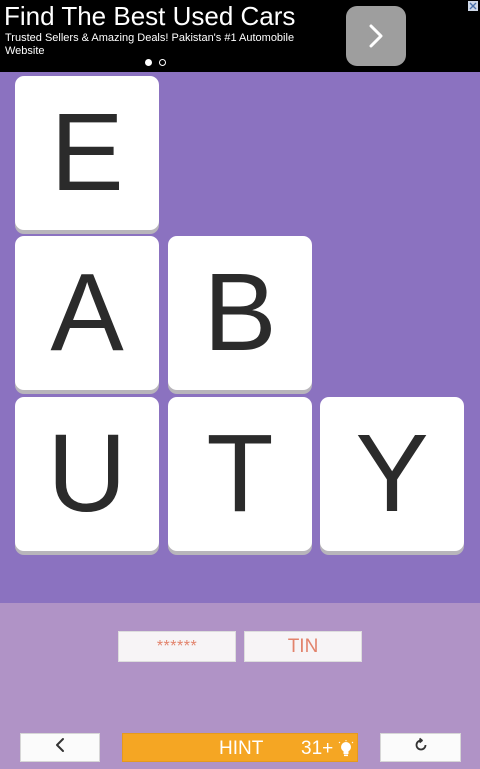  I want to click on ad-next-button, so click(376, 36).